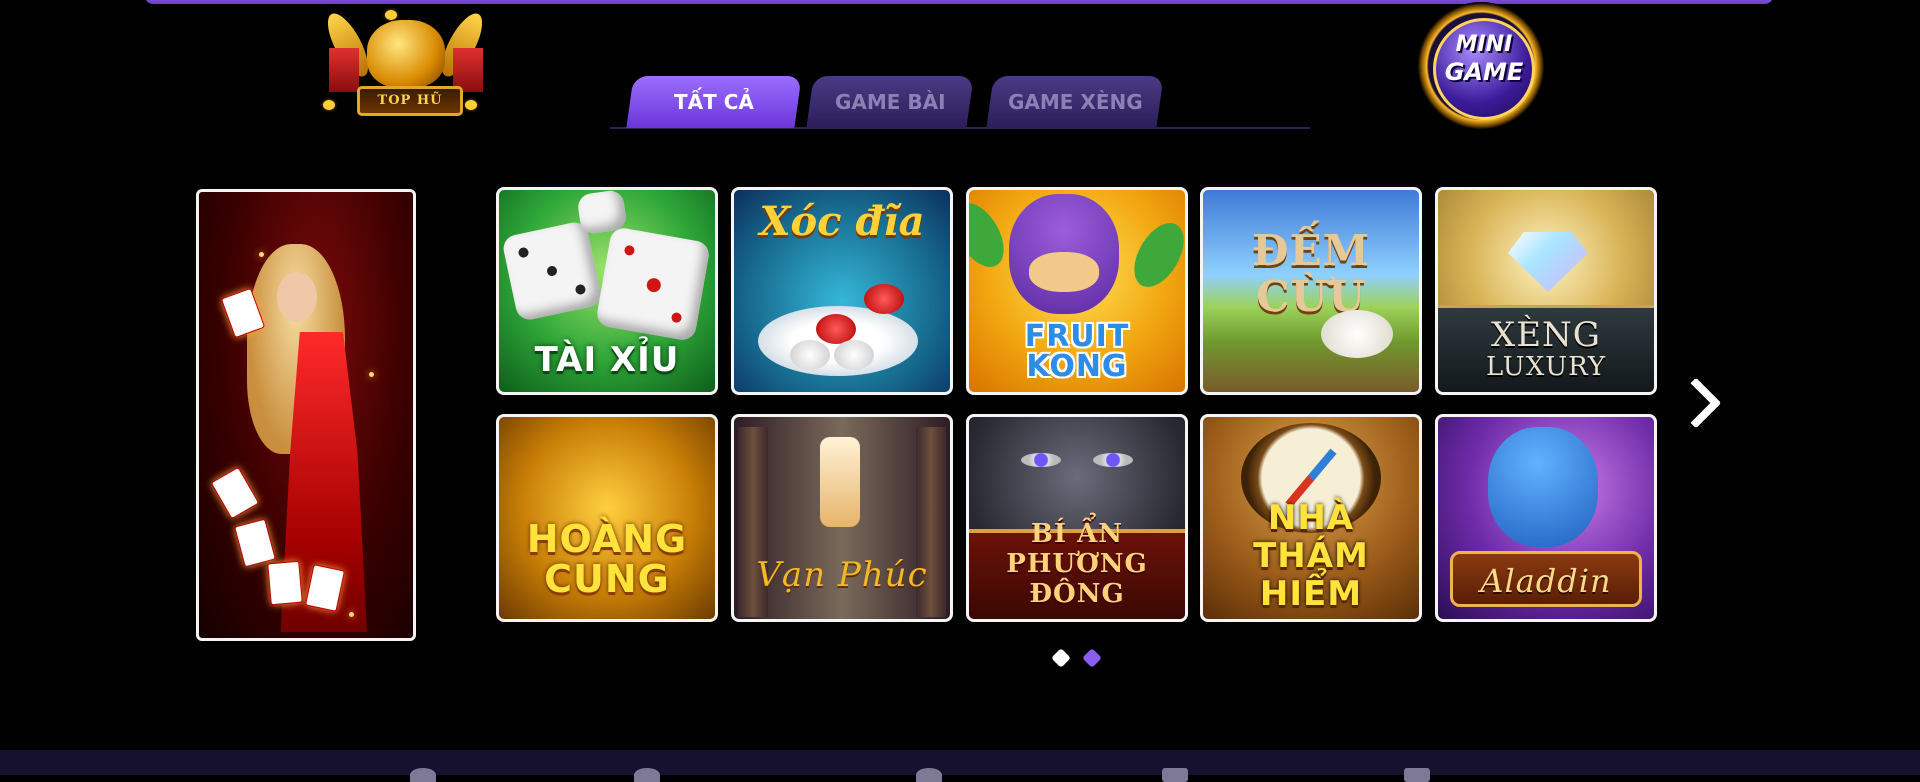  Describe the element at coordinates (960, 762) in the screenshot. I see `bottom-nav-bar` at that location.